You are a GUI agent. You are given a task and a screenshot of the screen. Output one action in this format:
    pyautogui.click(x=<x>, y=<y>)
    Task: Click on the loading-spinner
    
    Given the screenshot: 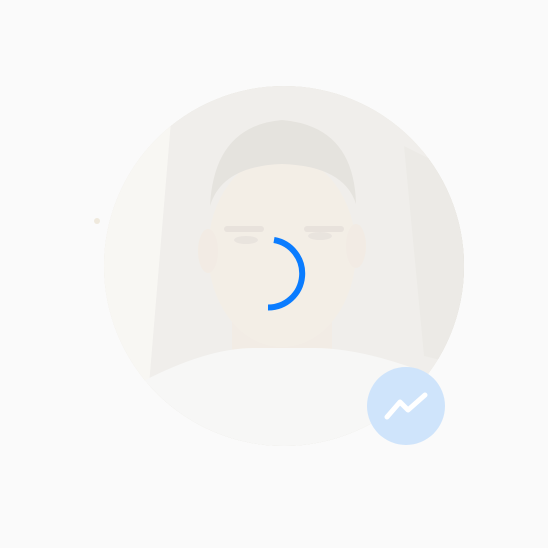 What is the action you would take?
    pyautogui.click(x=274, y=274)
    